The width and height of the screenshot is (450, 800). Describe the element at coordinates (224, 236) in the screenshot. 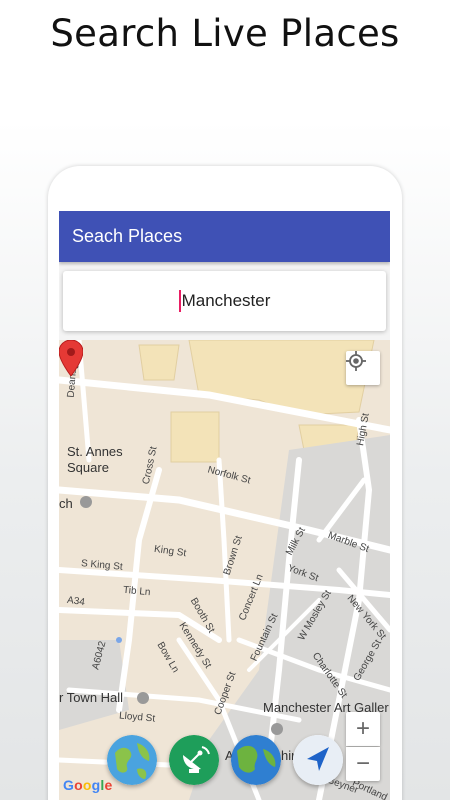

I see `app-bar: Seach Places` at that location.